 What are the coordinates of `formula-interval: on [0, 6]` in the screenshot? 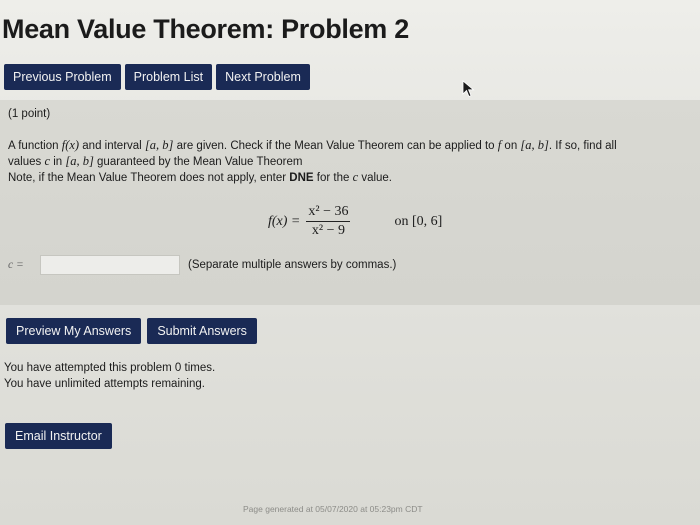 It's located at (418, 221).